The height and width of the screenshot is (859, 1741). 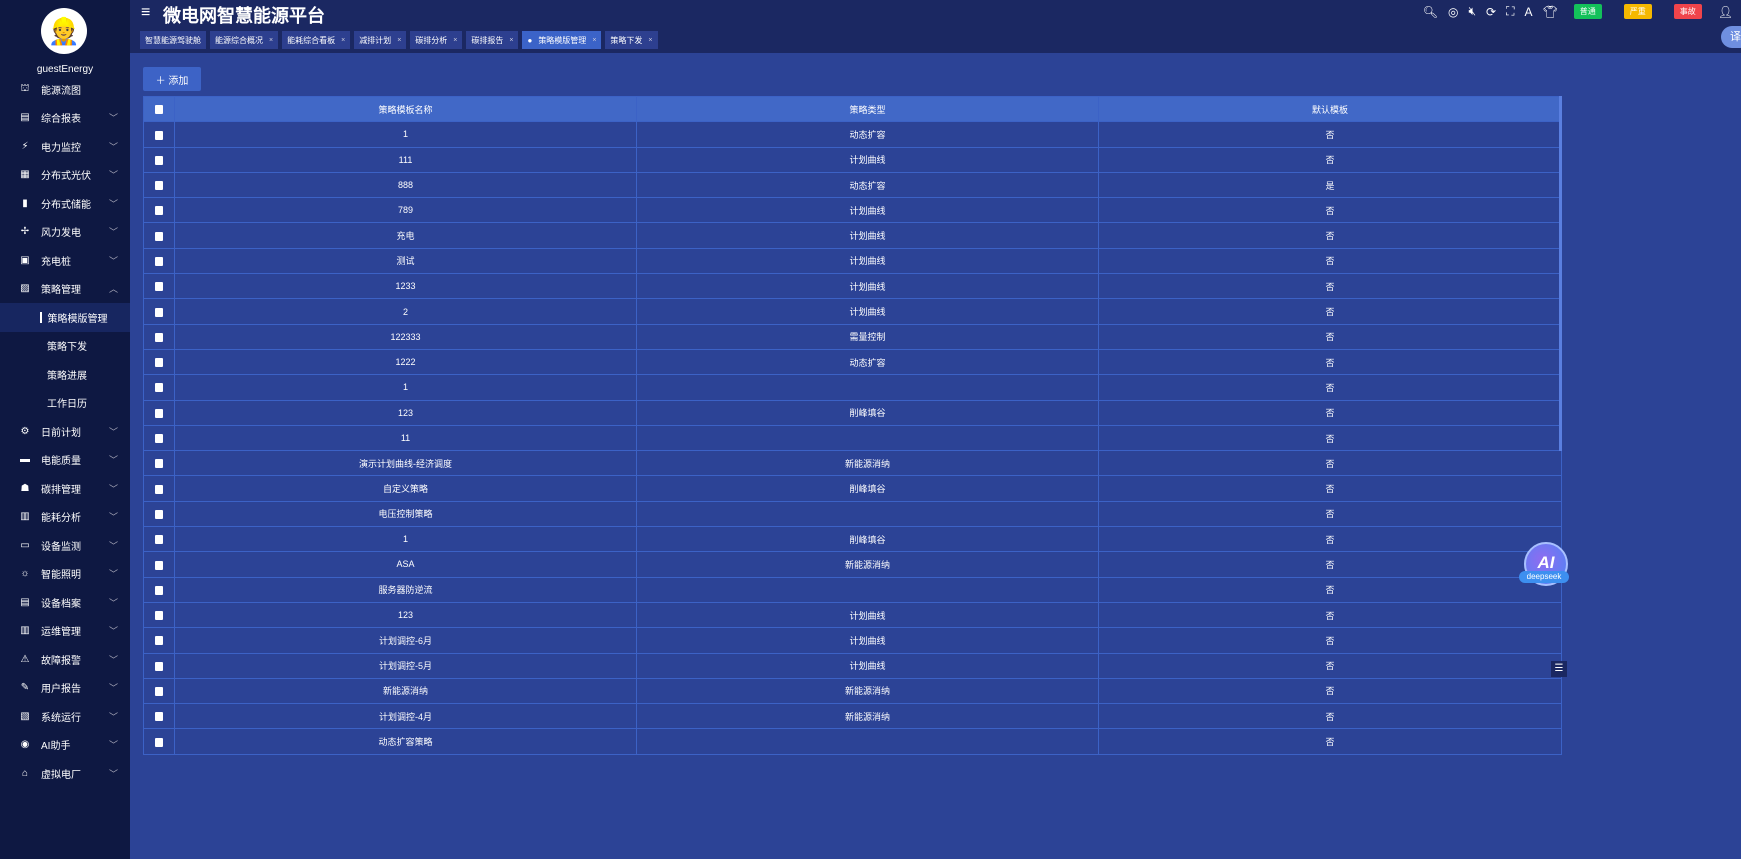 What do you see at coordinates (631, 40) in the screenshot?
I see `tab: 策略下发 ×` at bounding box center [631, 40].